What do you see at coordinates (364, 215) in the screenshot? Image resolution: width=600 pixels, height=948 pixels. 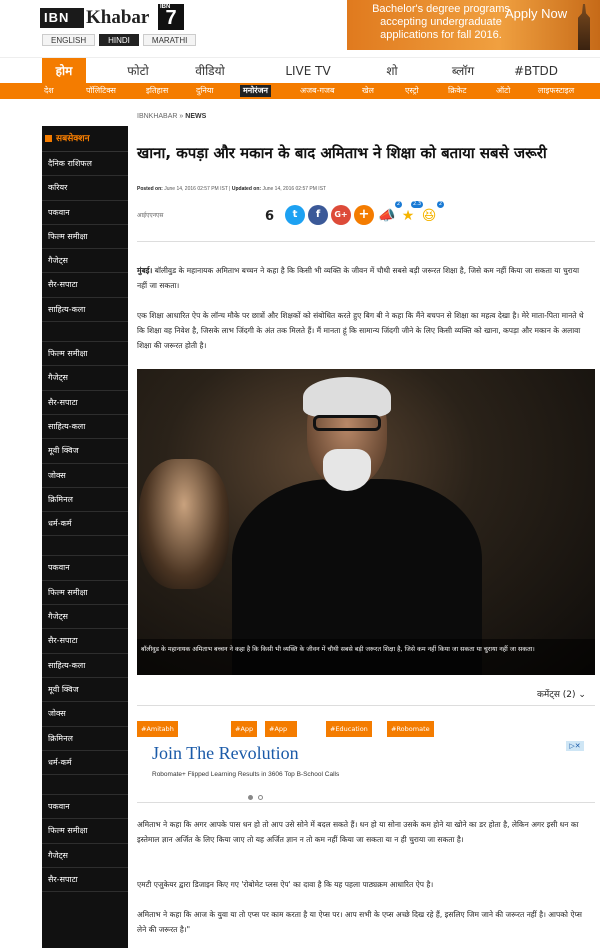 I see `more-share-icon: +` at bounding box center [364, 215].